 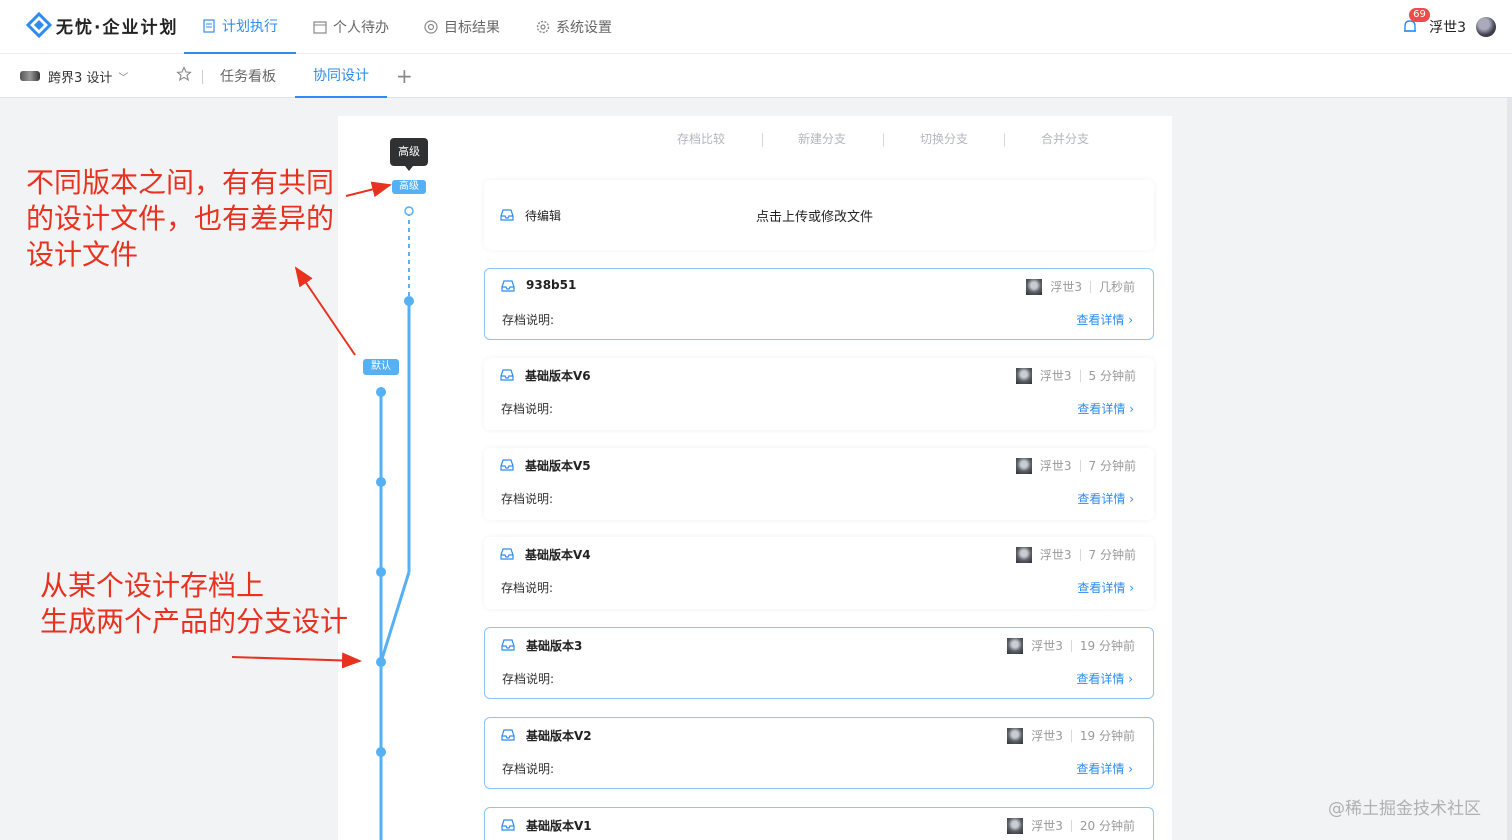 I want to click on merge-branch-button: 合并分支, so click(x=1065, y=138).